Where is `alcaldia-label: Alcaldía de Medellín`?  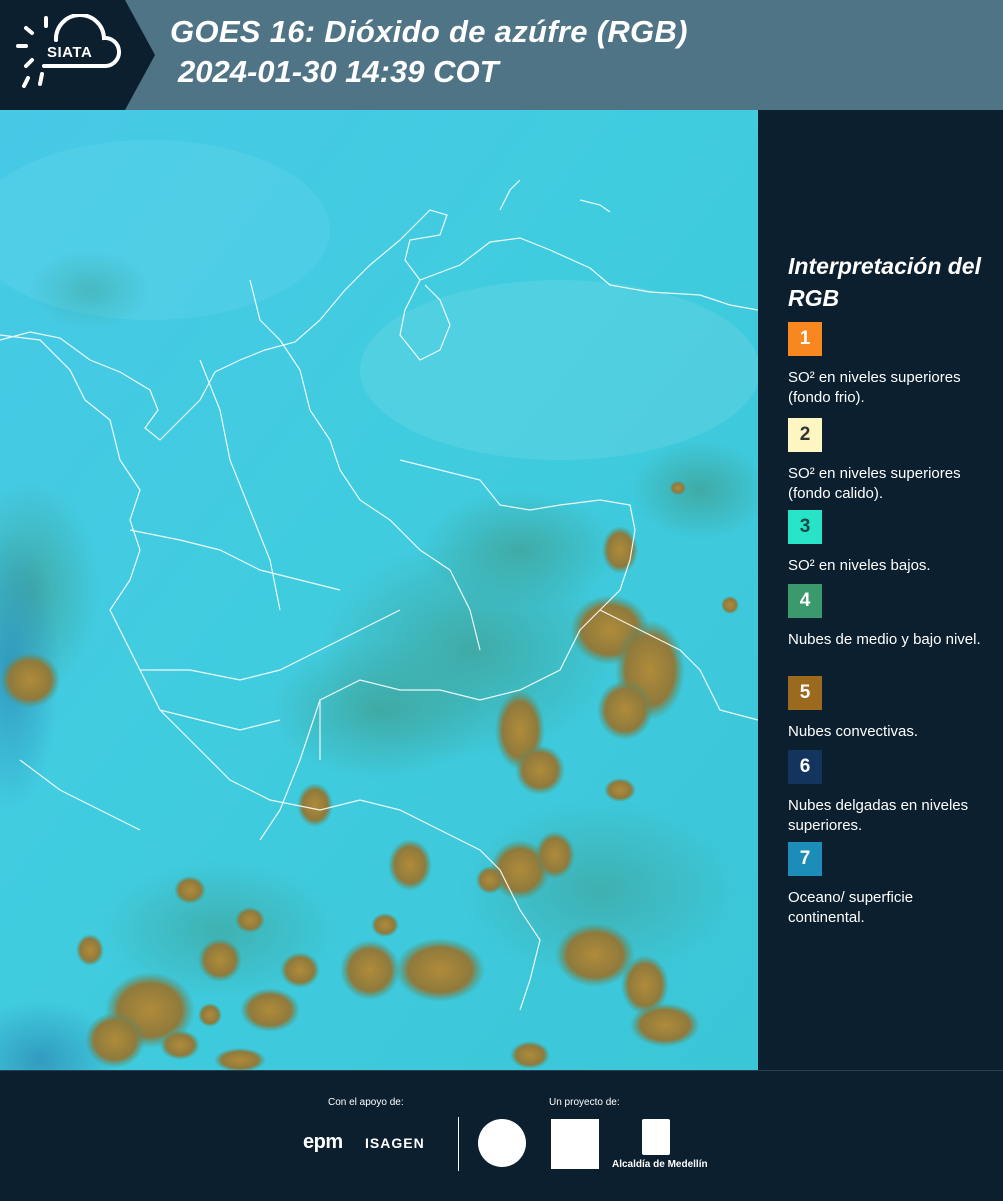
alcaldia-label: Alcaldía de Medellín is located at coordinates (660, 1164).